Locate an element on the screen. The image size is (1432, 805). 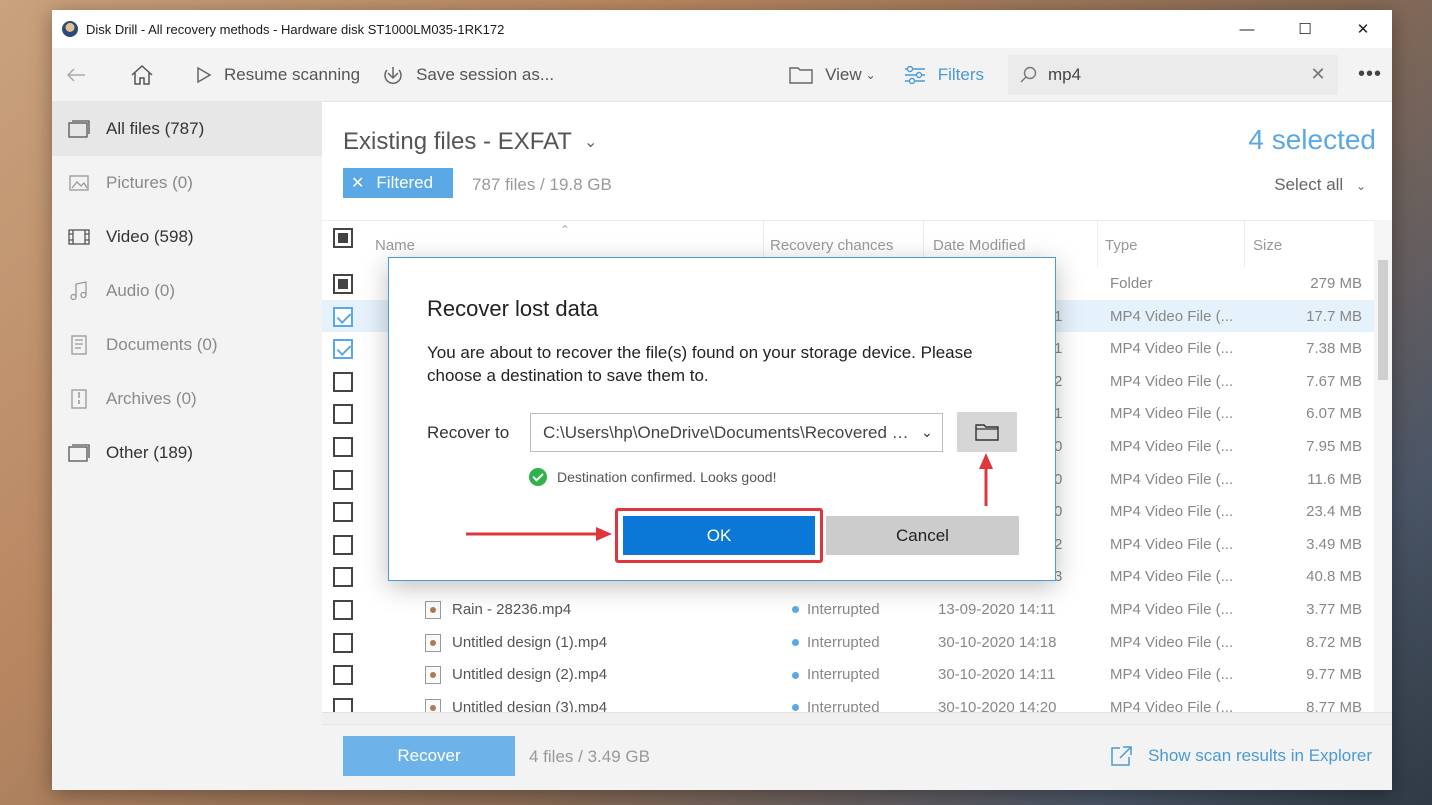
column-date-modified: Date Modified is located at coordinates (979, 245).